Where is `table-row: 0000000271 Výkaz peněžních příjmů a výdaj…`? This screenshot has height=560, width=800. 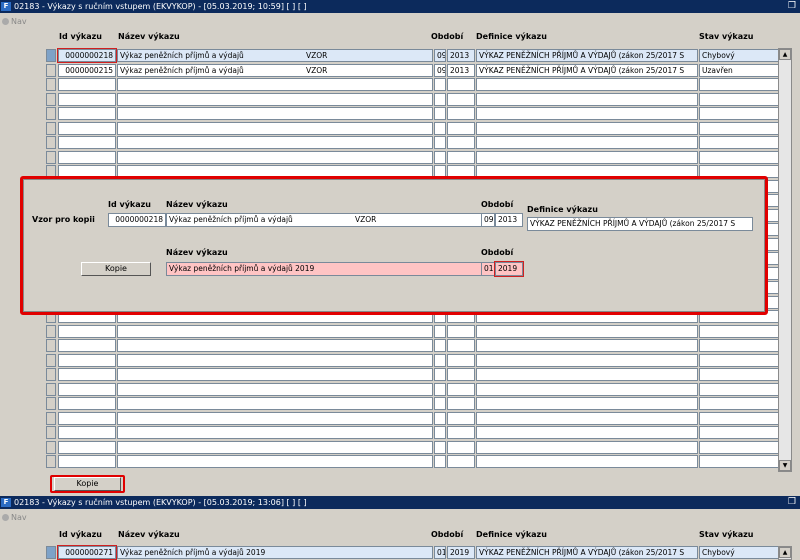
table-row: 0000000271 Výkaz peněžních příjmů a výdaj… is located at coordinates (413, 552).